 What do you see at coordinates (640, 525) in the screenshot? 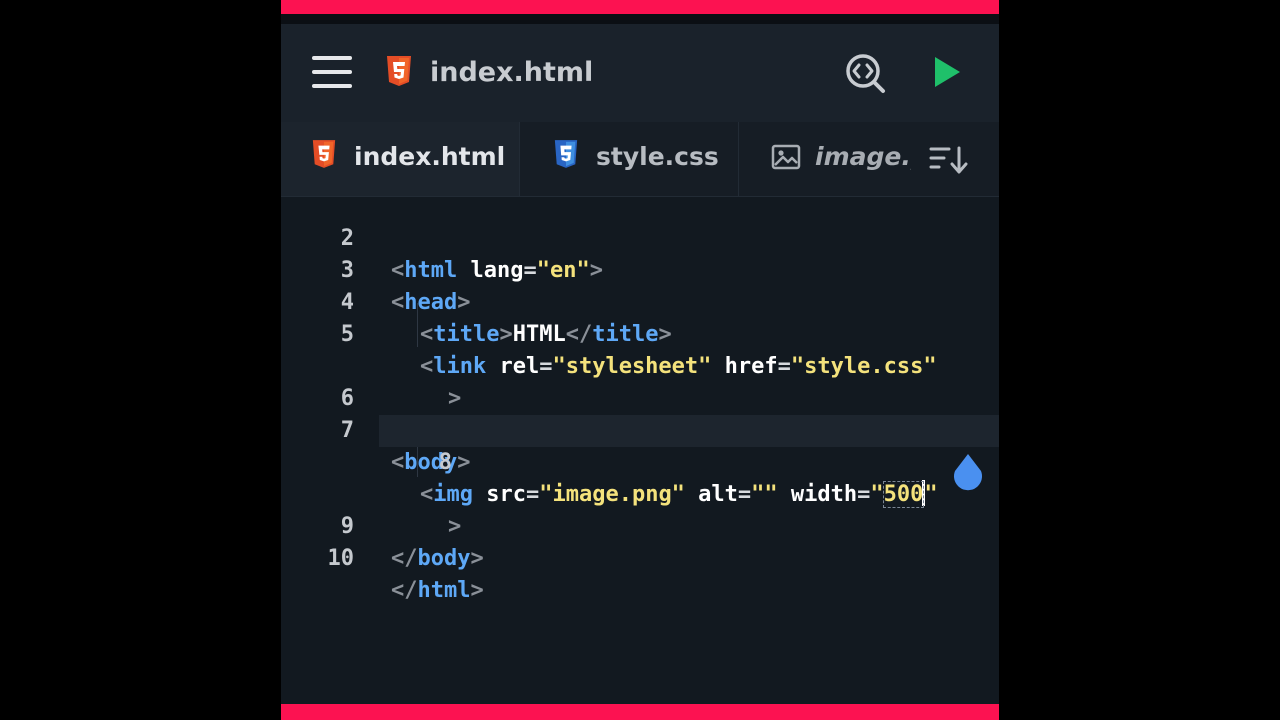
I see `code-line: 9 </body>` at bounding box center [640, 525].